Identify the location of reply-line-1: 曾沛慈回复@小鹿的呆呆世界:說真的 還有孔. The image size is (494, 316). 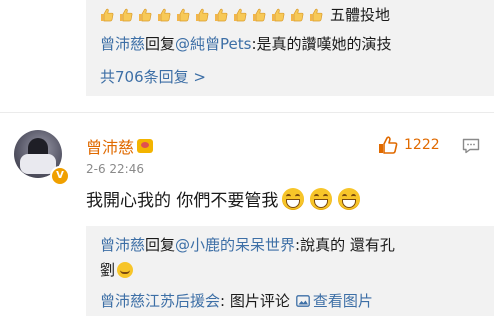
(290, 245).